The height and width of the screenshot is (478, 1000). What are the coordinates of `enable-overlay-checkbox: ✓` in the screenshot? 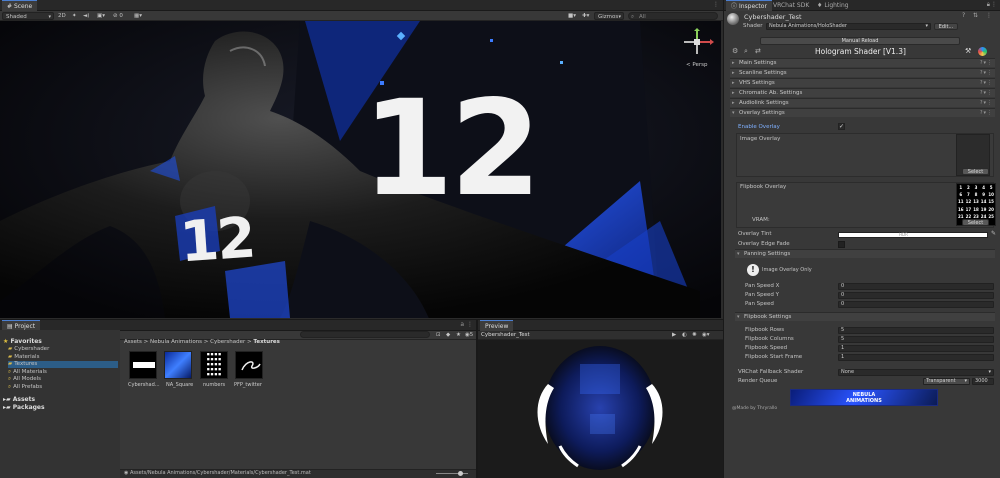 It's located at (841, 126).